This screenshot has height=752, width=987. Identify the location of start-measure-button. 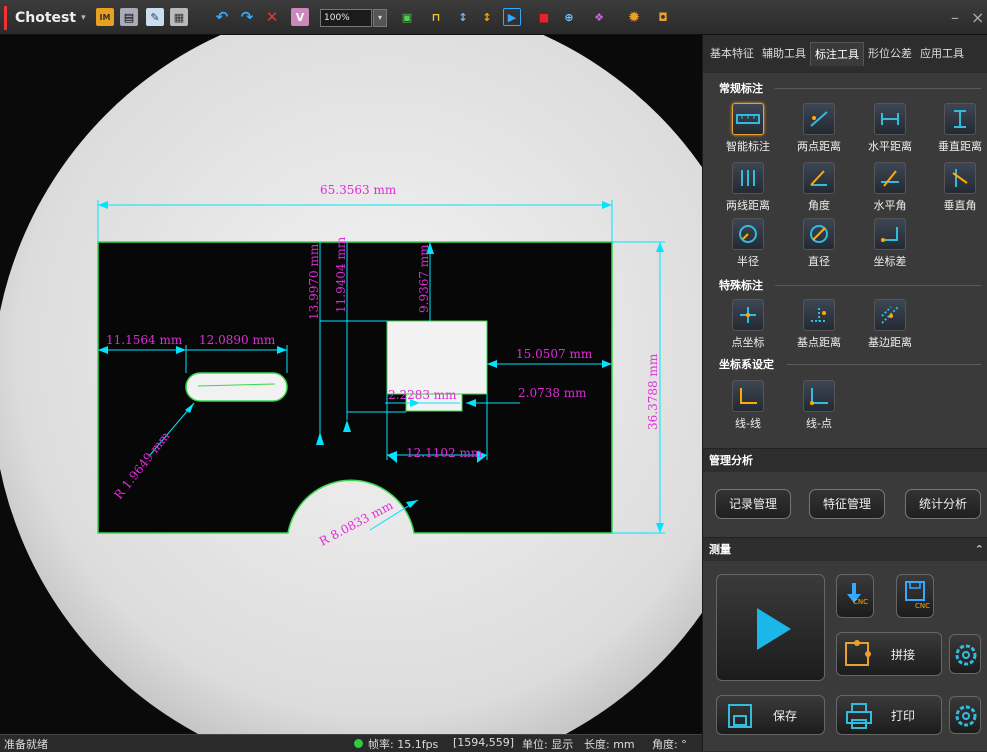
(770, 627).